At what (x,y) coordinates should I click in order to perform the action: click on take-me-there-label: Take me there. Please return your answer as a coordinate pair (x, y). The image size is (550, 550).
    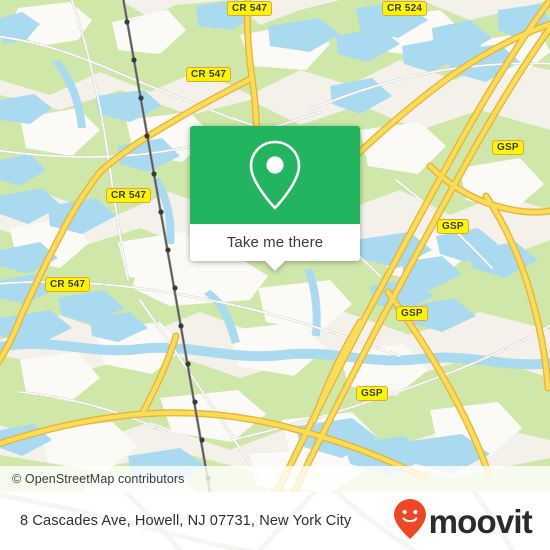
    Looking at the image, I should click on (275, 242).